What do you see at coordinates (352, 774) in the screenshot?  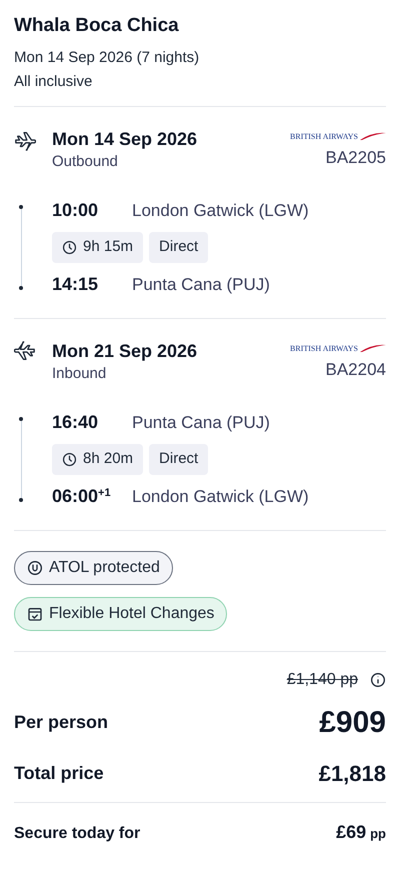 I see `total-price: £1,818` at bounding box center [352, 774].